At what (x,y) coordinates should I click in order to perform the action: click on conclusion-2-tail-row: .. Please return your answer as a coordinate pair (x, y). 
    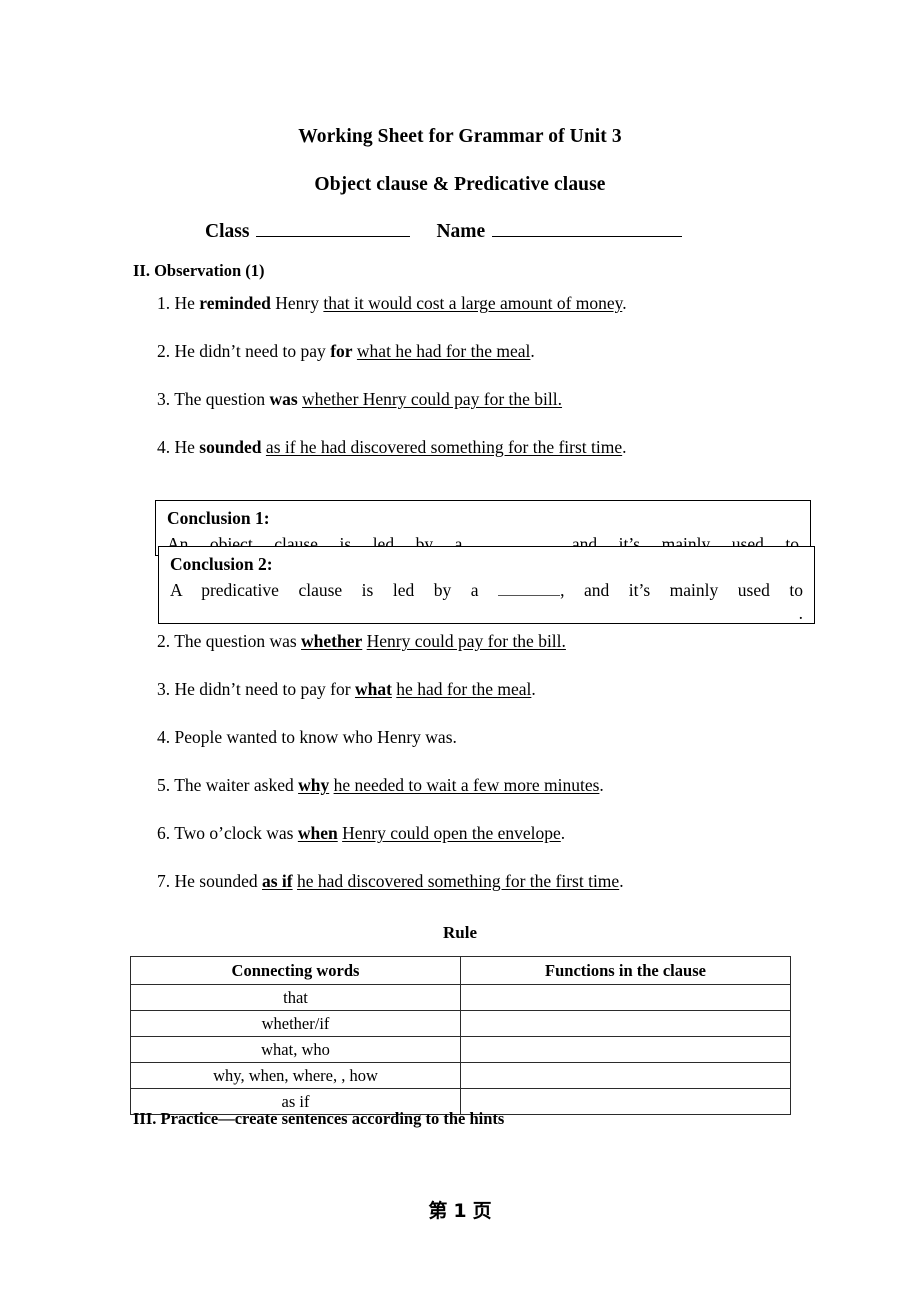
    Looking at the image, I should click on (486, 611).